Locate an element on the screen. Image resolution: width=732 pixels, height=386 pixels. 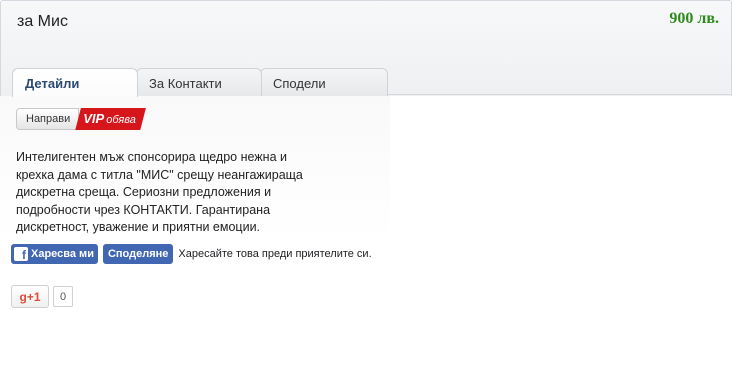
vip-badge-sub: обява is located at coordinates (121, 120).